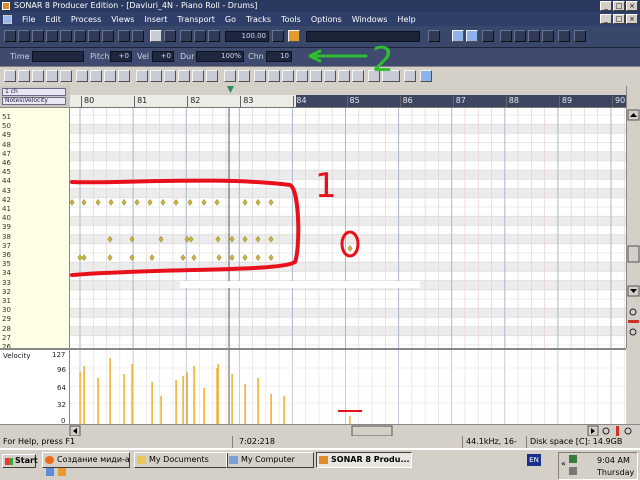 This screenshot has width=640, height=480. Describe the element at coordinates (348, 386) in the screenshot. I see `velocity-pane` at that location.